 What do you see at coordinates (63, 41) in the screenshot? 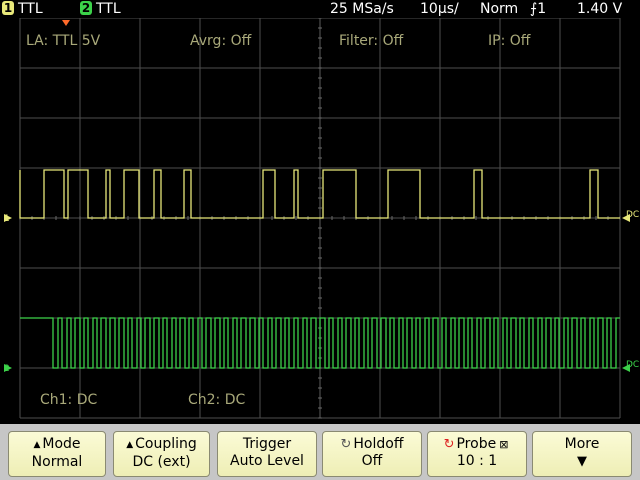
I see `la-label: LA: TTL 5V` at bounding box center [63, 41].